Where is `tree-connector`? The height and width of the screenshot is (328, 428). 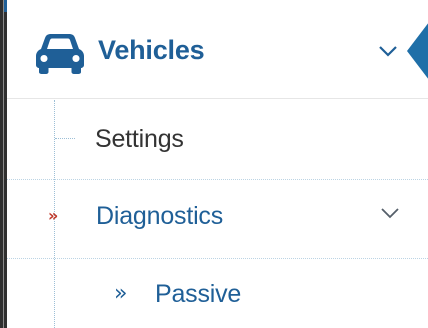
tree-connector is located at coordinates (65, 138).